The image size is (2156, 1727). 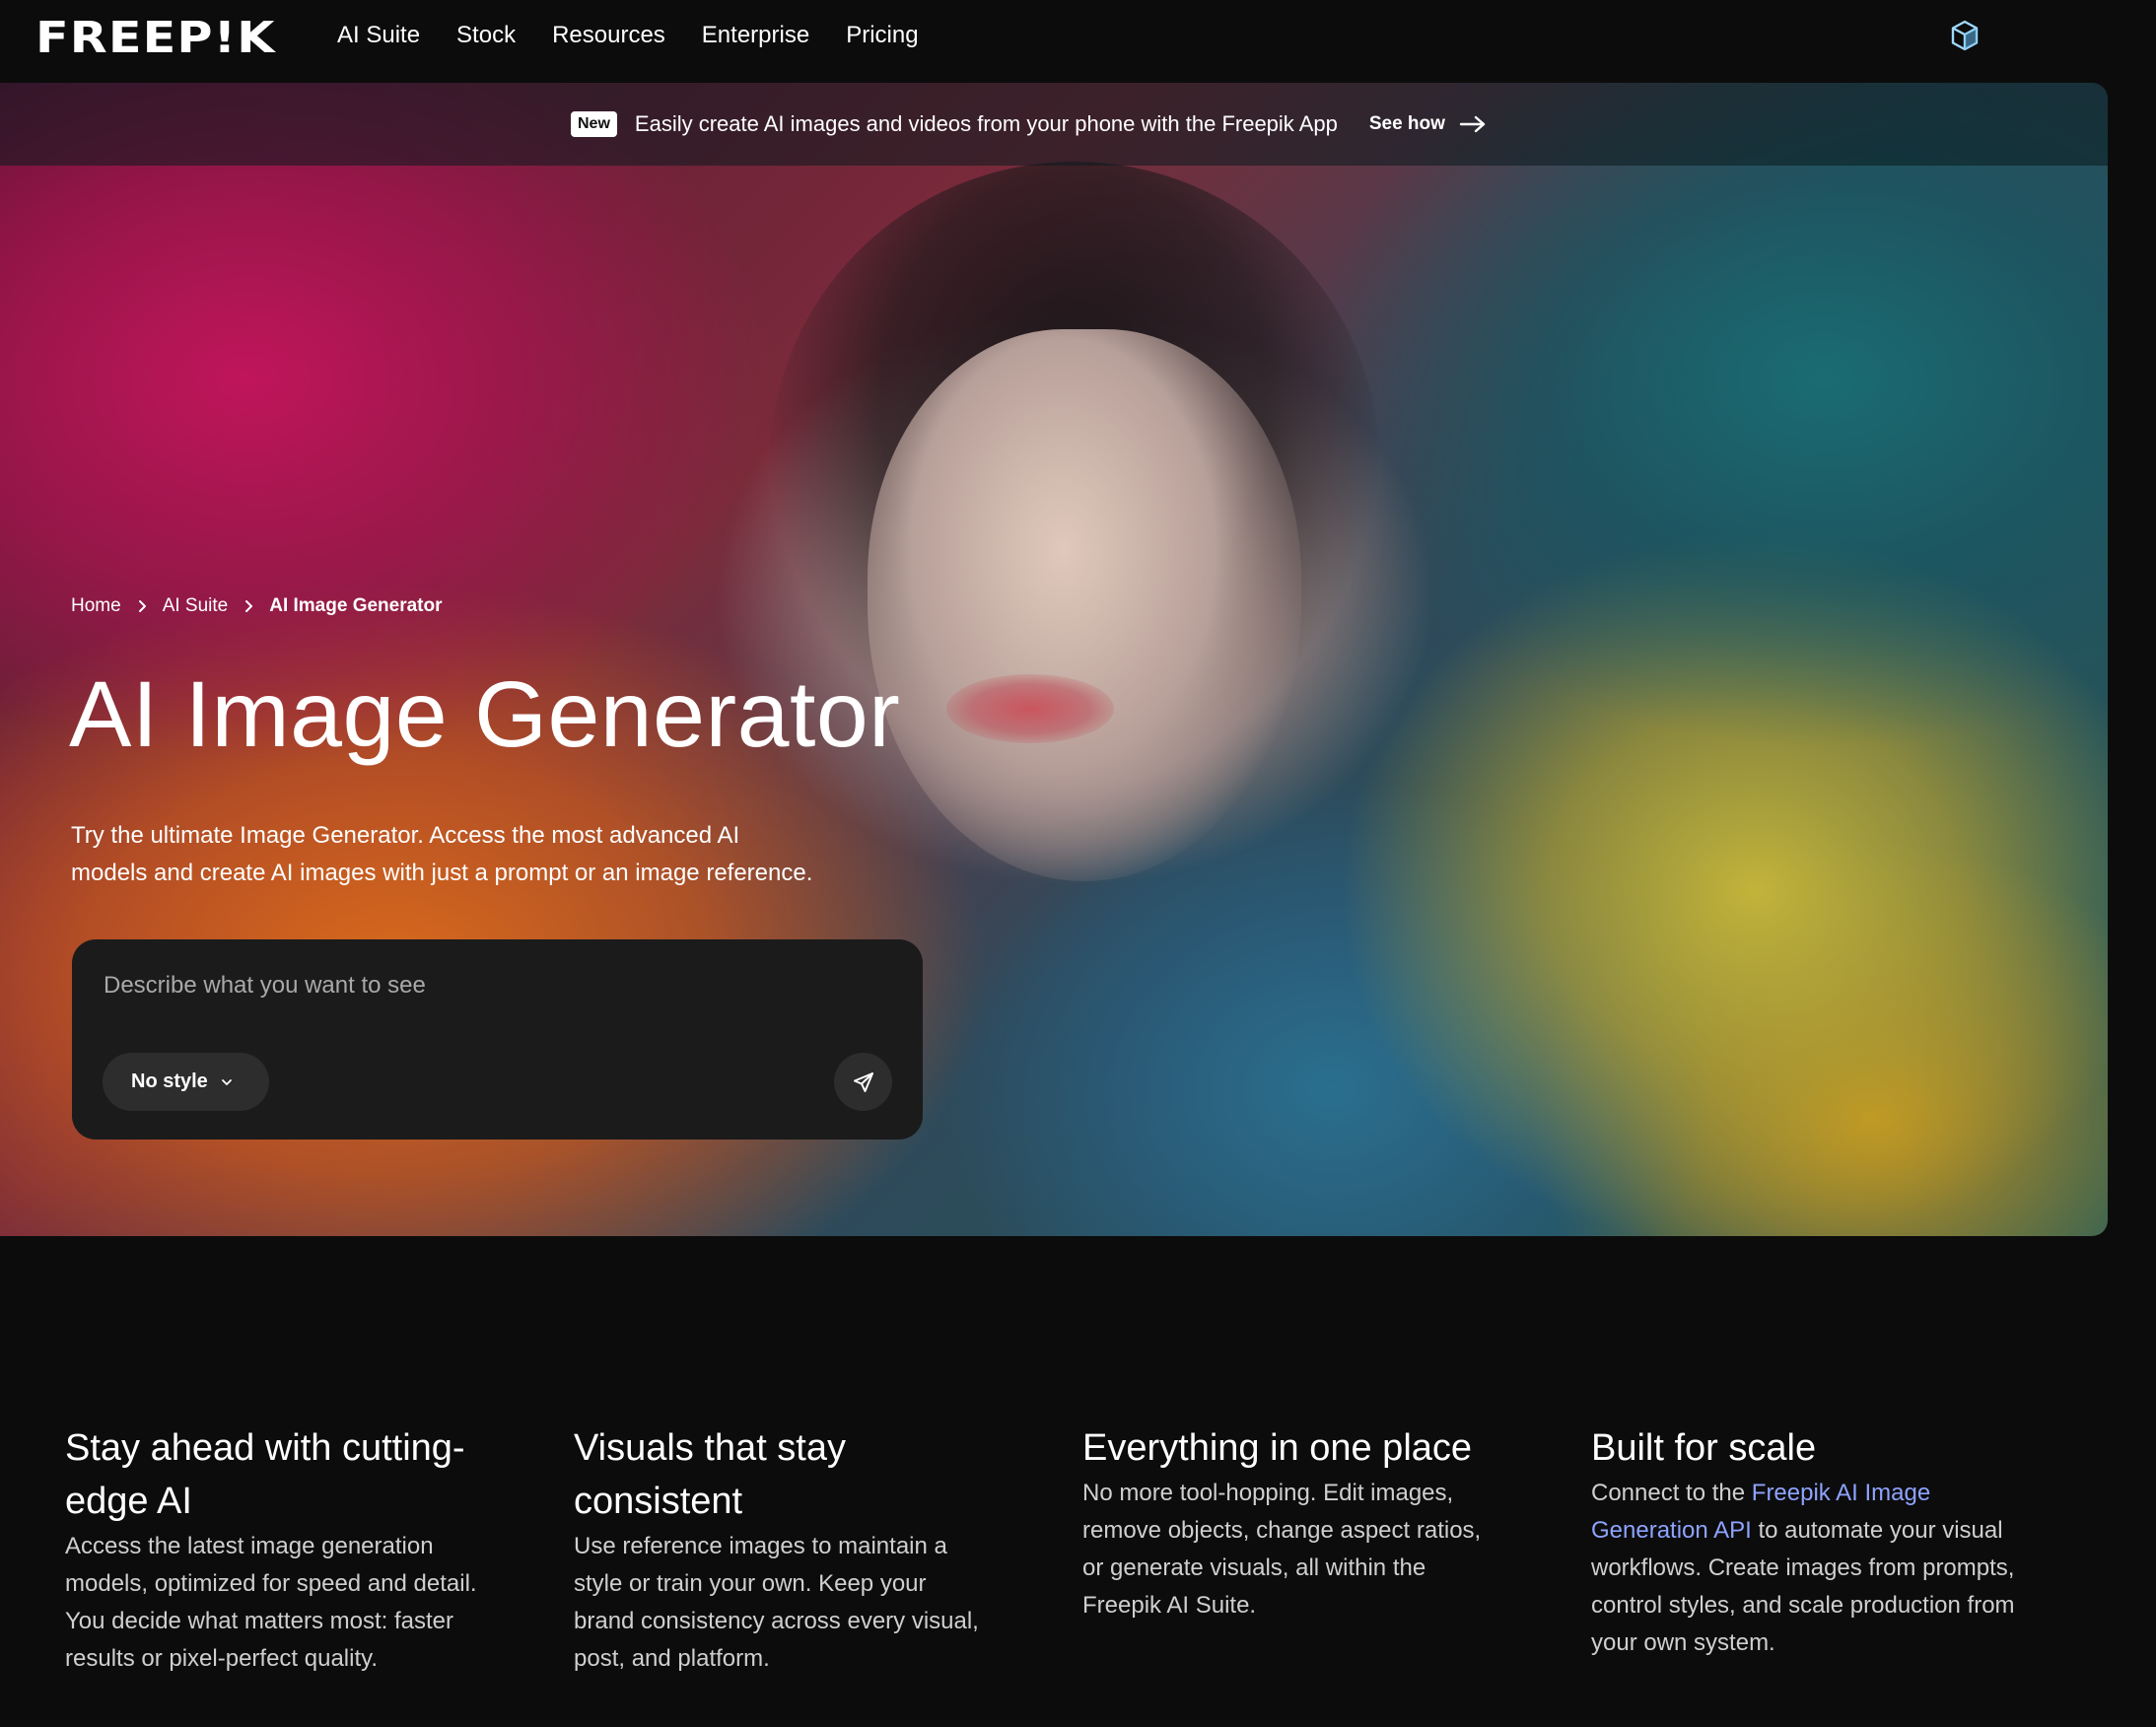 I want to click on see-how-link: See how, so click(x=1407, y=124).